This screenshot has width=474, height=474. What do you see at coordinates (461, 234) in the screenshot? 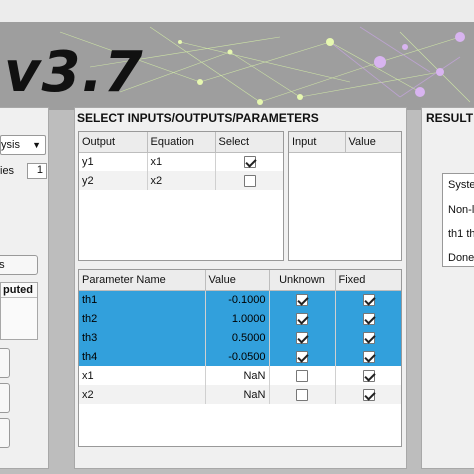
I see `result-line: th1 th` at bounding box center [461, 234].